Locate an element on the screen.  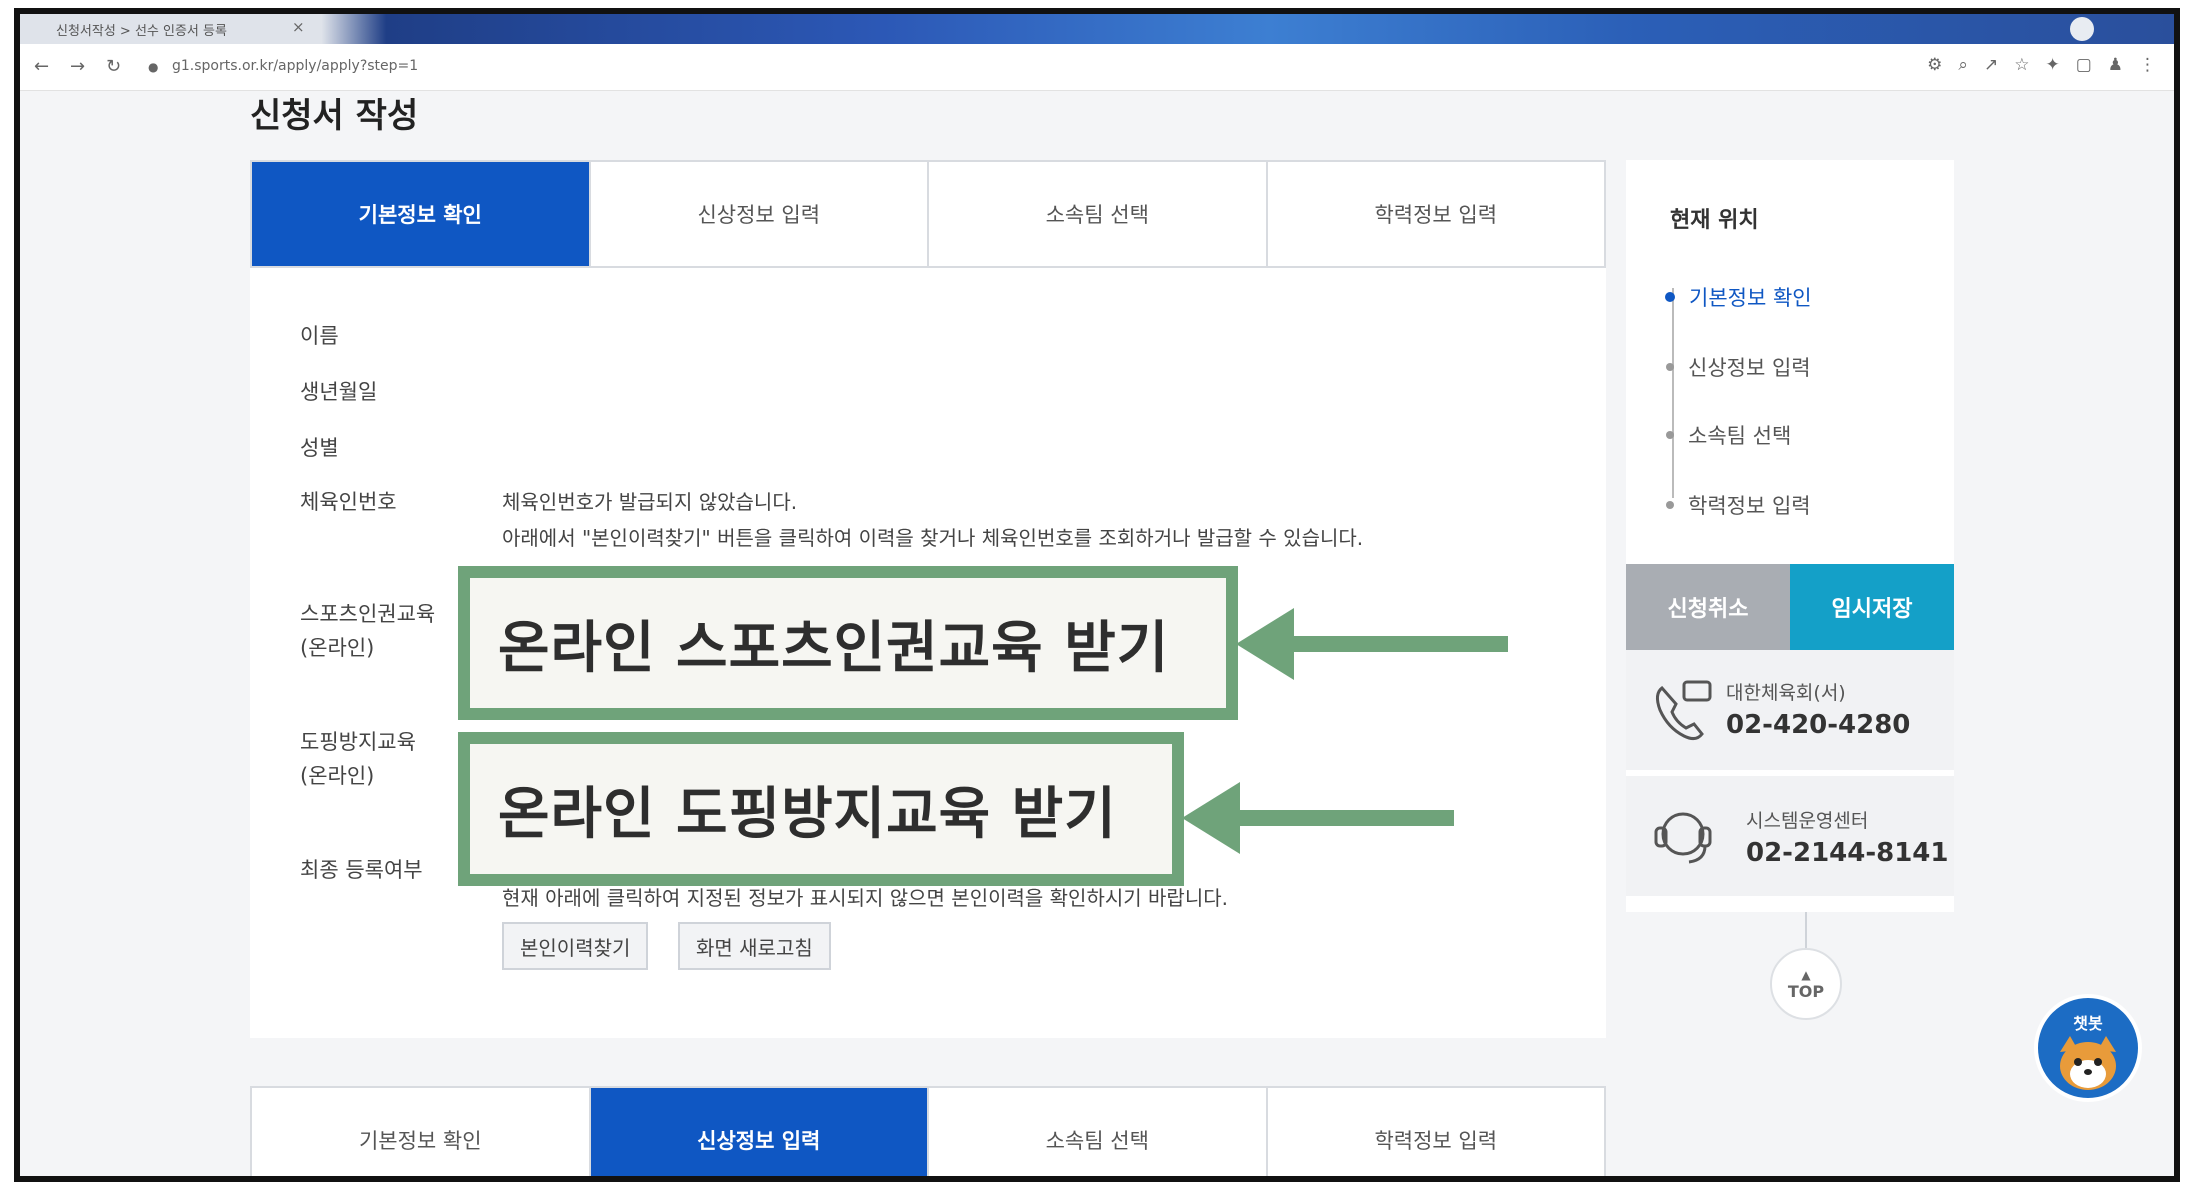
forward-icon: → is located at coordinates (77, 66).